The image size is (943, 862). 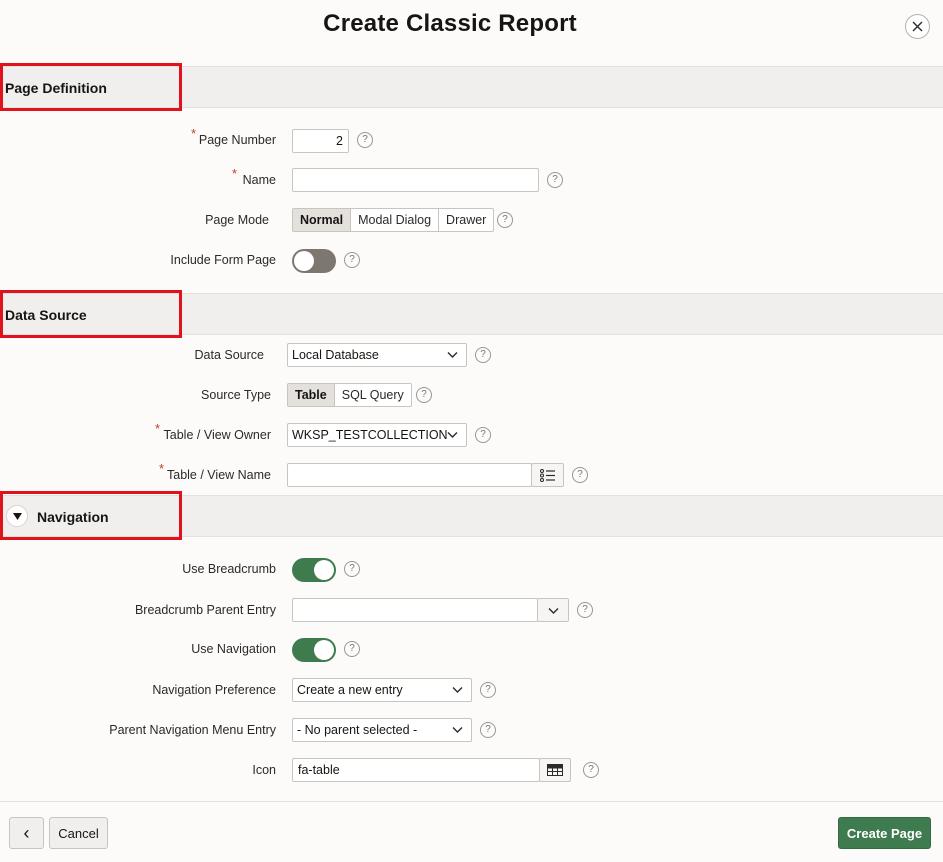 I want to click on source-type-sql-query: SQL Query, so click(x=372, y=395).